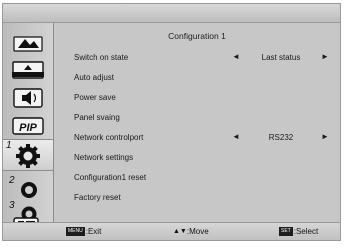 Image resolution: width=345 pixels, height=248 pixels. I want to click on row-label: Switch on state, so click(101, 57).